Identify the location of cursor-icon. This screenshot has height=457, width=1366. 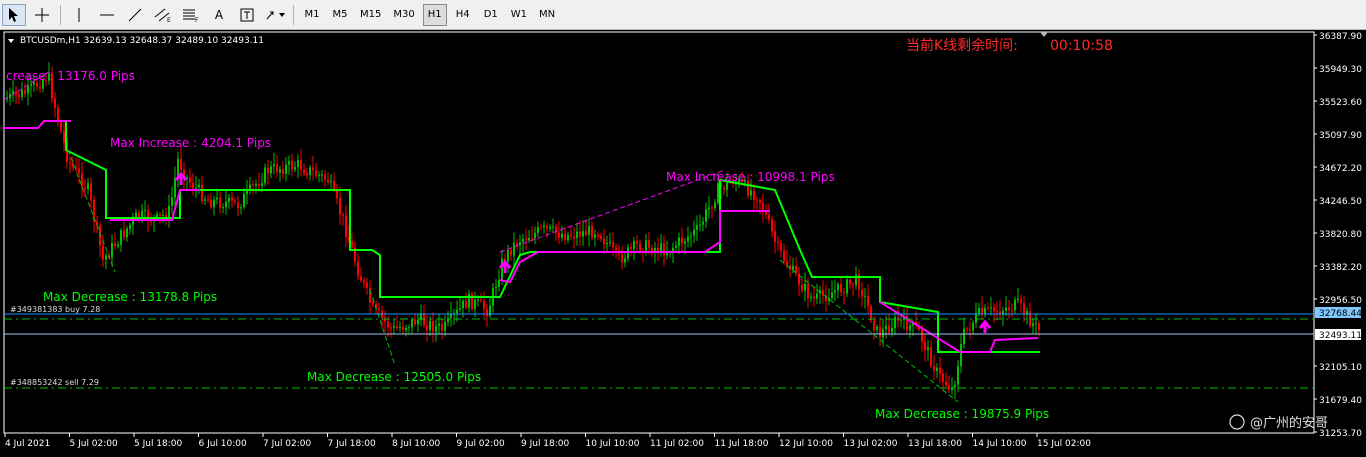
(14, 14).